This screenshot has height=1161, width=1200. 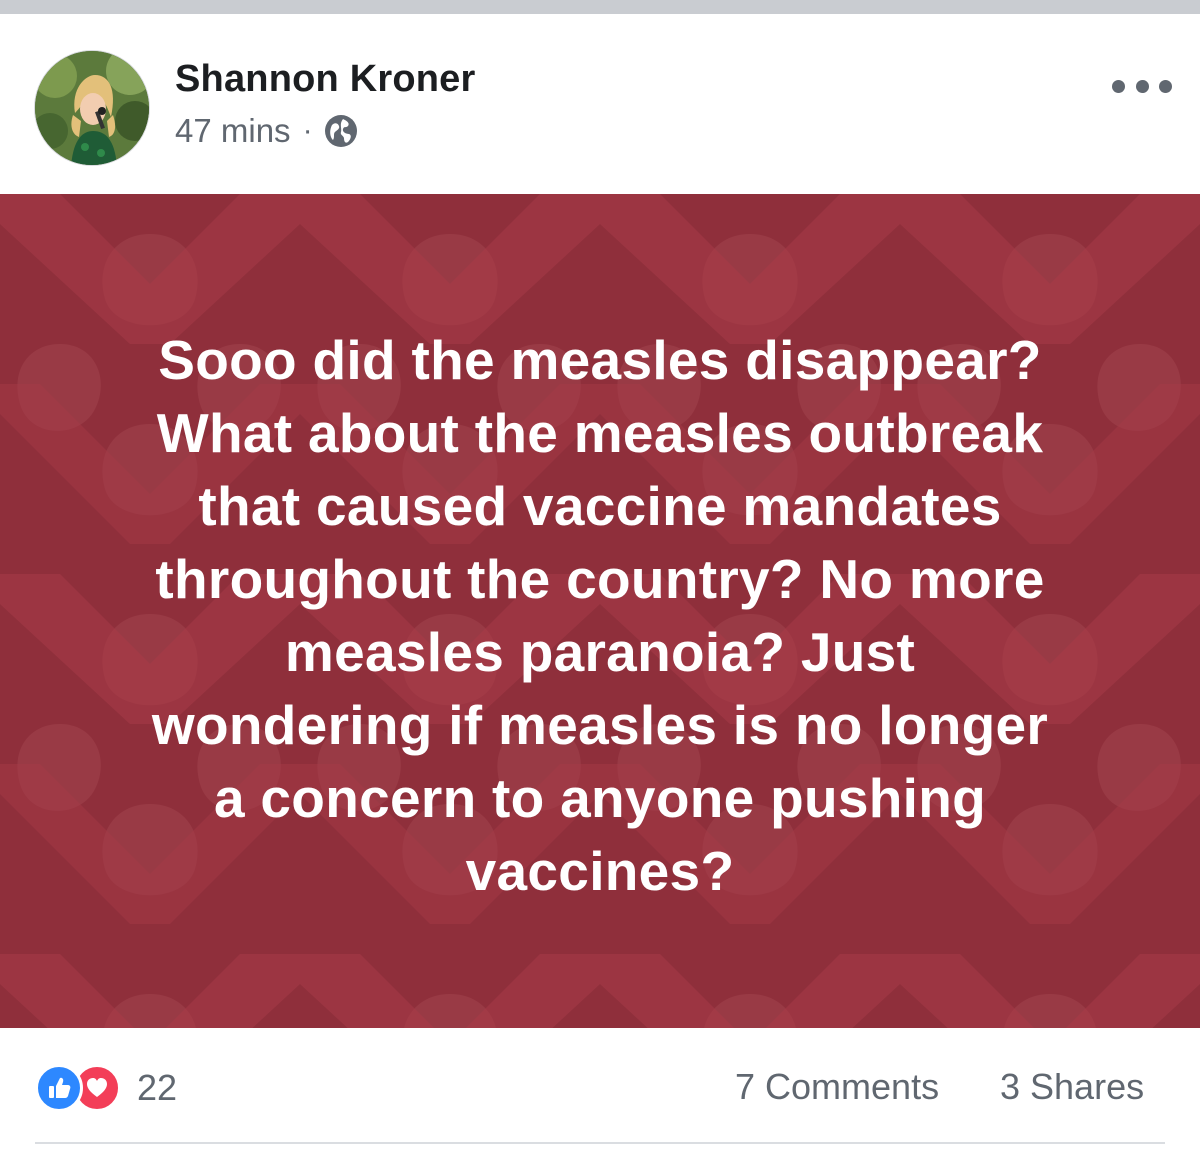 I want to click on like-icon, so click(x=59, y=1088).